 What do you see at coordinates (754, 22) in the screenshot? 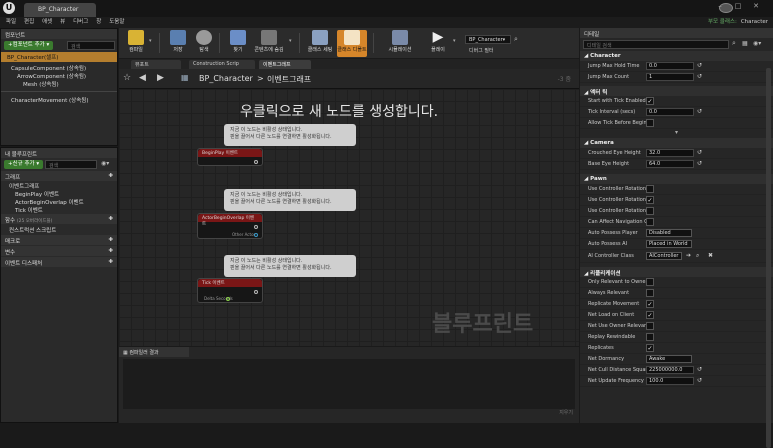
I see `parent-class-link: Character` at bounding box center [754, 22].